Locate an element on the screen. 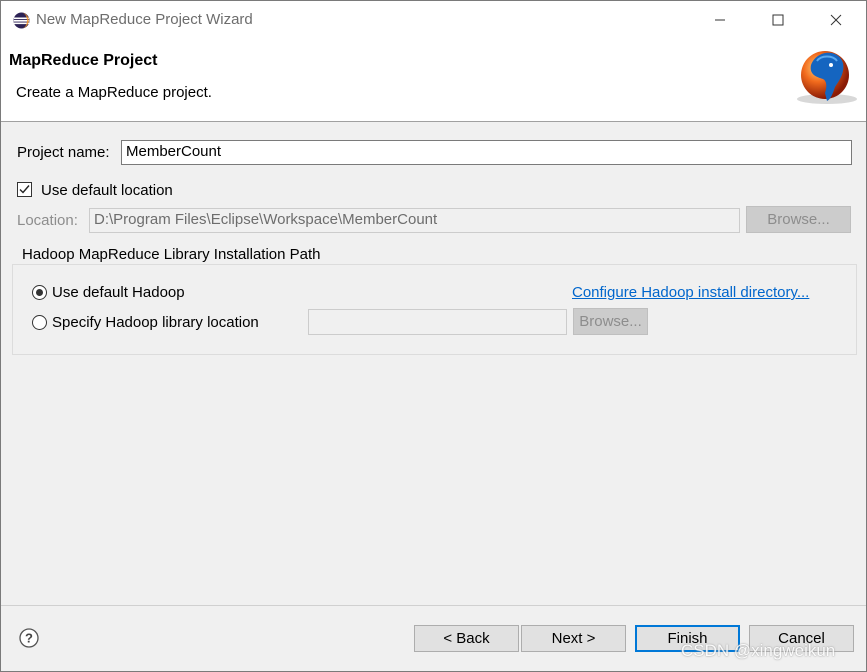 The width and height of the screenshot is (867, 672). specify-hadoop-radio is located at coordinates (39, 322).